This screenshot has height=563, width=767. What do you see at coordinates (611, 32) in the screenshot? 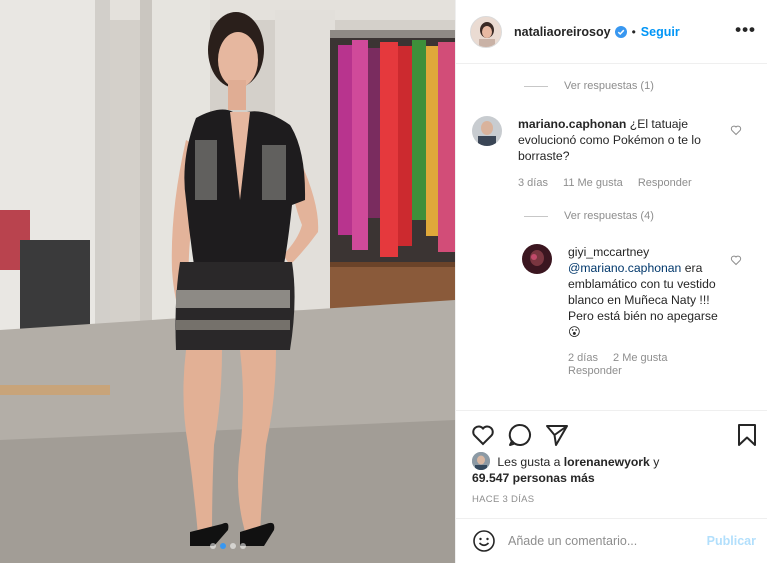
I see `post-header: nataliaoreirosoy • Seguir •••` at bounding box center [611, 32].